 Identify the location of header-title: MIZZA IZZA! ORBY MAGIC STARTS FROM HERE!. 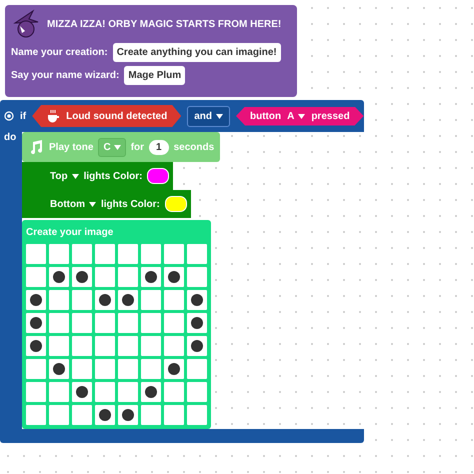
(164, 24).